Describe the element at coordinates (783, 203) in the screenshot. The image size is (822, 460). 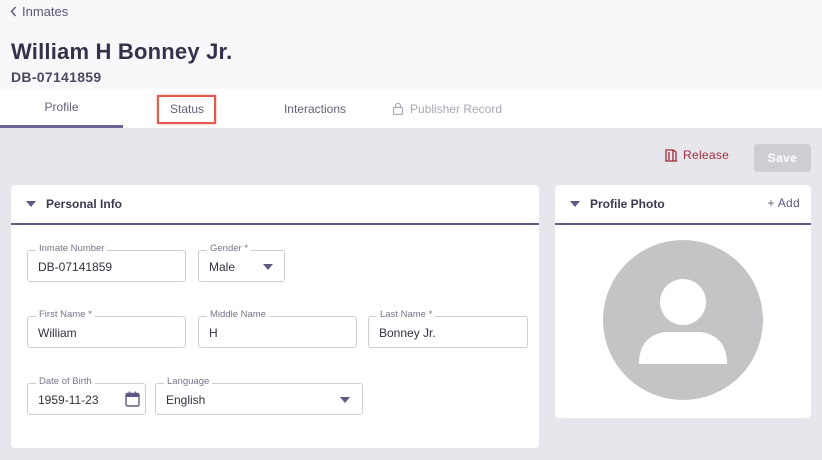
I see `add-photo-button: + Add` at that location.